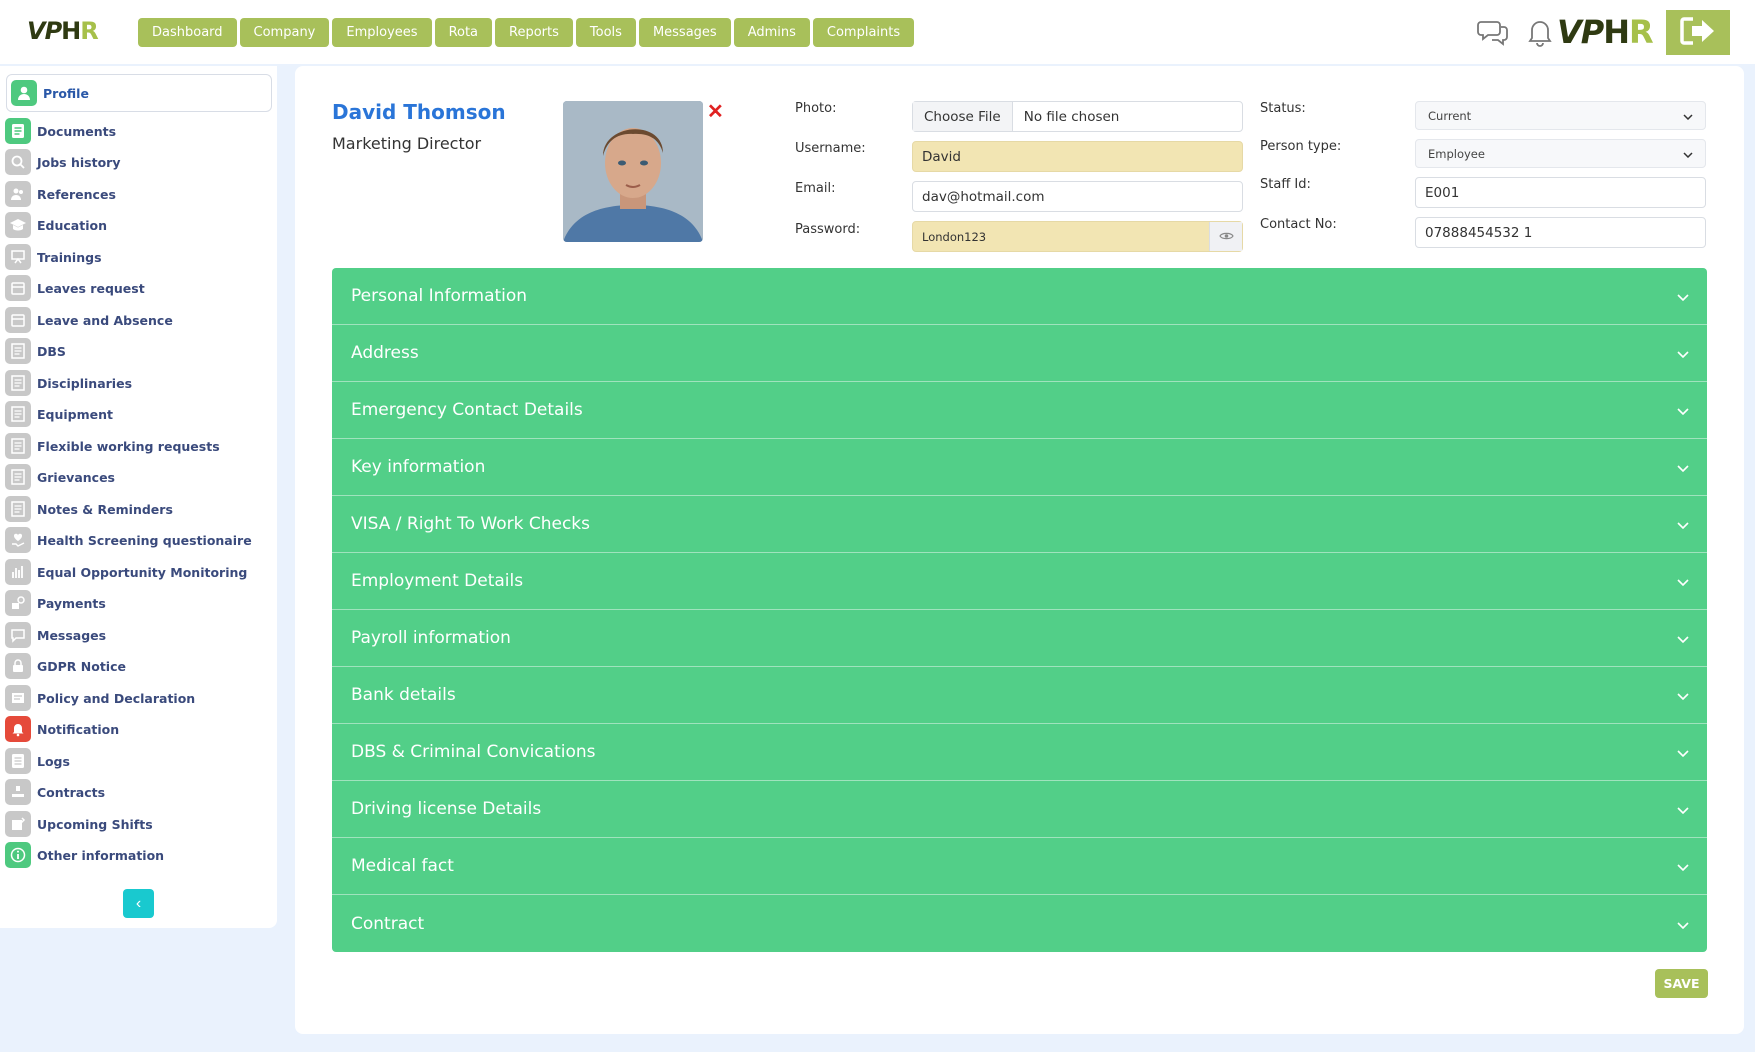 This screenshot has height=1052, width=1755. What do you see at coordinates (715, 111) in the screenshot?
I see `remove-photo-button: ✕` at bounding box center [715, 111].